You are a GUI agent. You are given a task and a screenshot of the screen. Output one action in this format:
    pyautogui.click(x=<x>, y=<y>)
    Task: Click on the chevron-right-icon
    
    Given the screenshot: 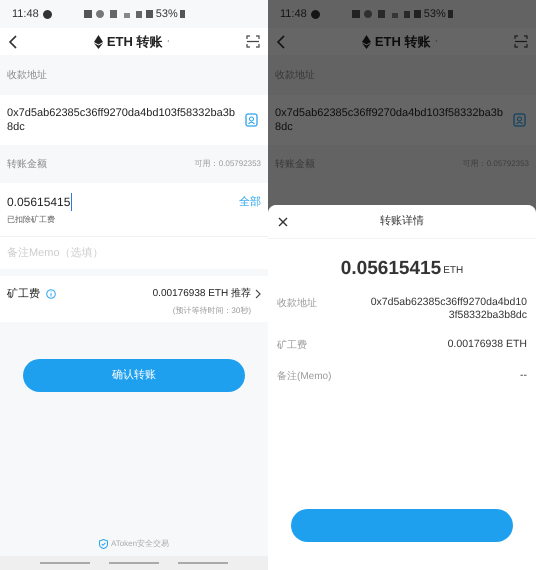 What is the action you would take?
    pyautogui.click(x=258, y=293)
    